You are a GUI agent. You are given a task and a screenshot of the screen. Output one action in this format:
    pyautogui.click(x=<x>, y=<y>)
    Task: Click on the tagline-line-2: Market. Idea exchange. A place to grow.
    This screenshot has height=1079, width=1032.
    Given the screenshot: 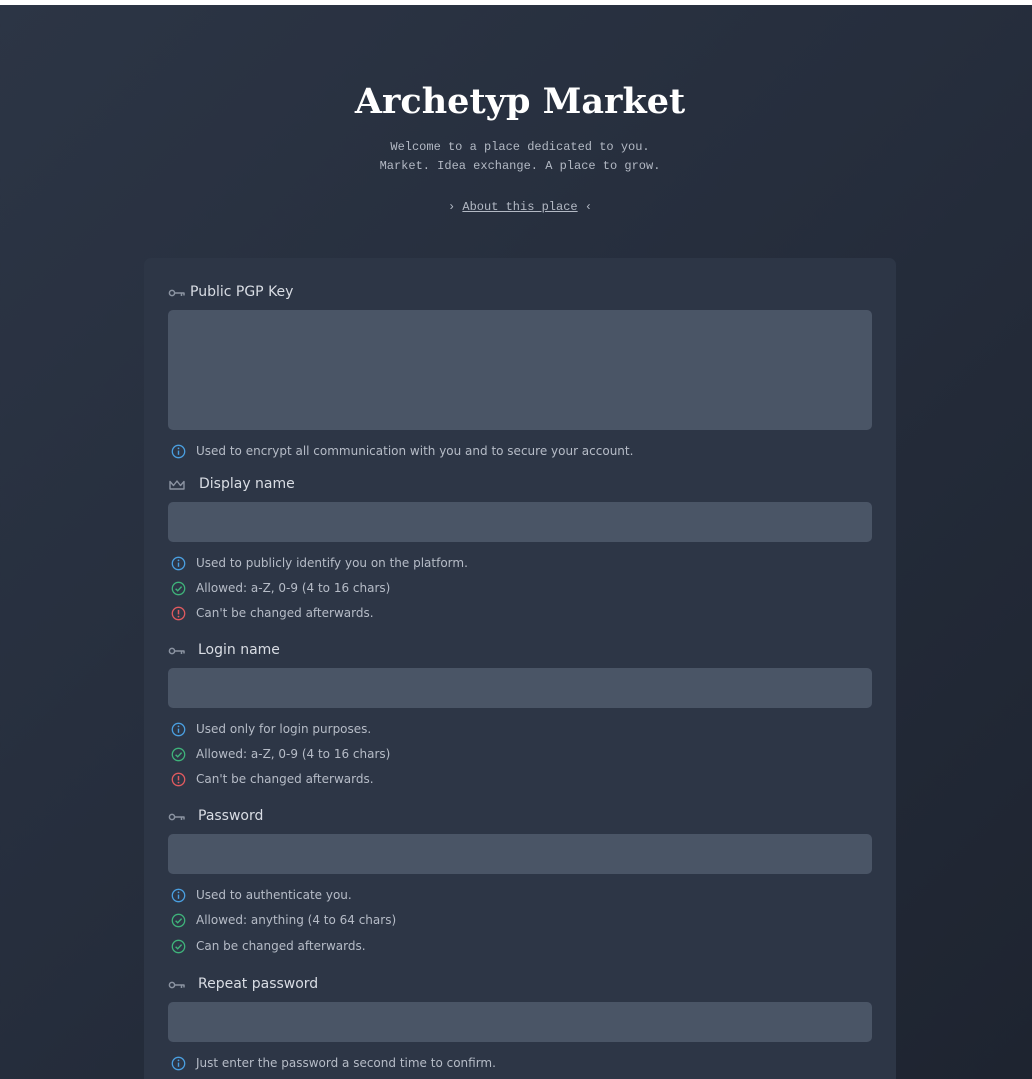 What is the action you would take?
    pyautogui.click(x=520, y=166)
    